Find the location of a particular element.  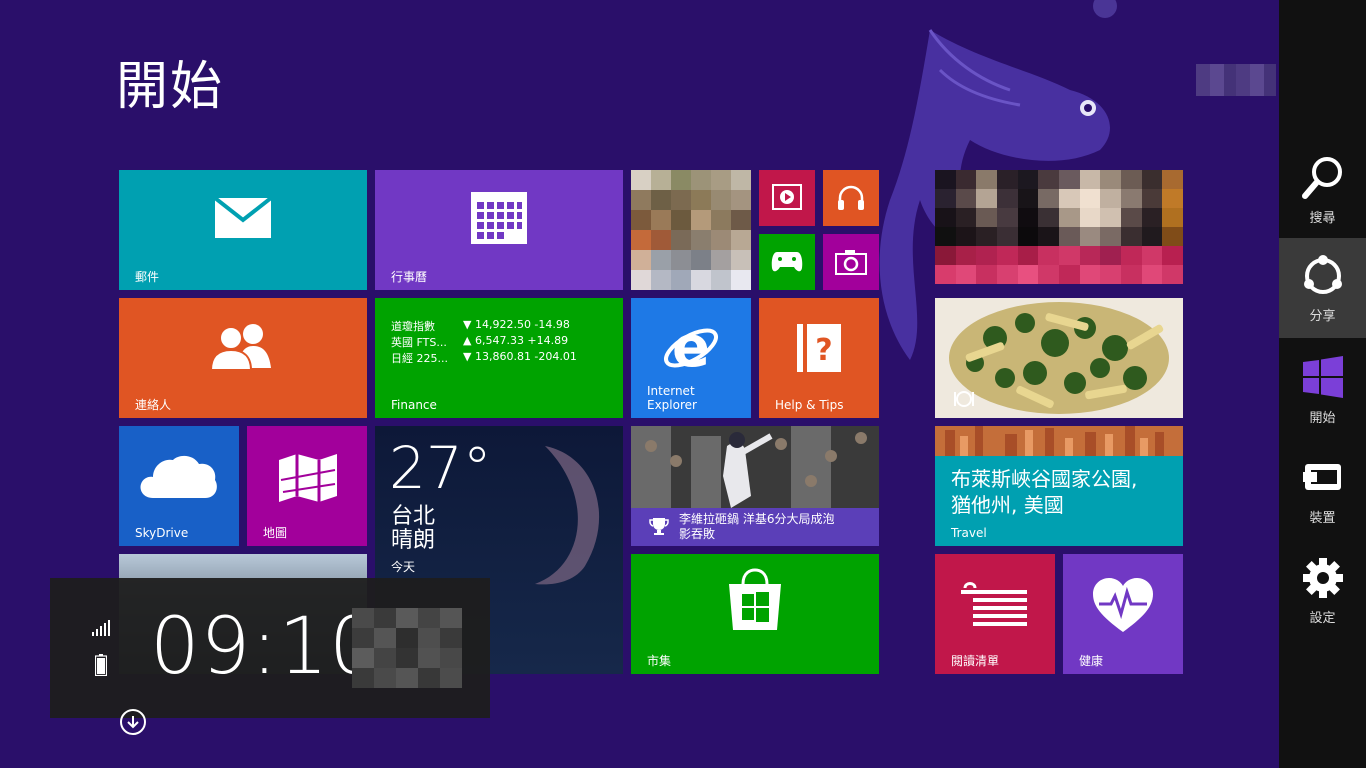

camera-icon is located at coordinates (851, 262).